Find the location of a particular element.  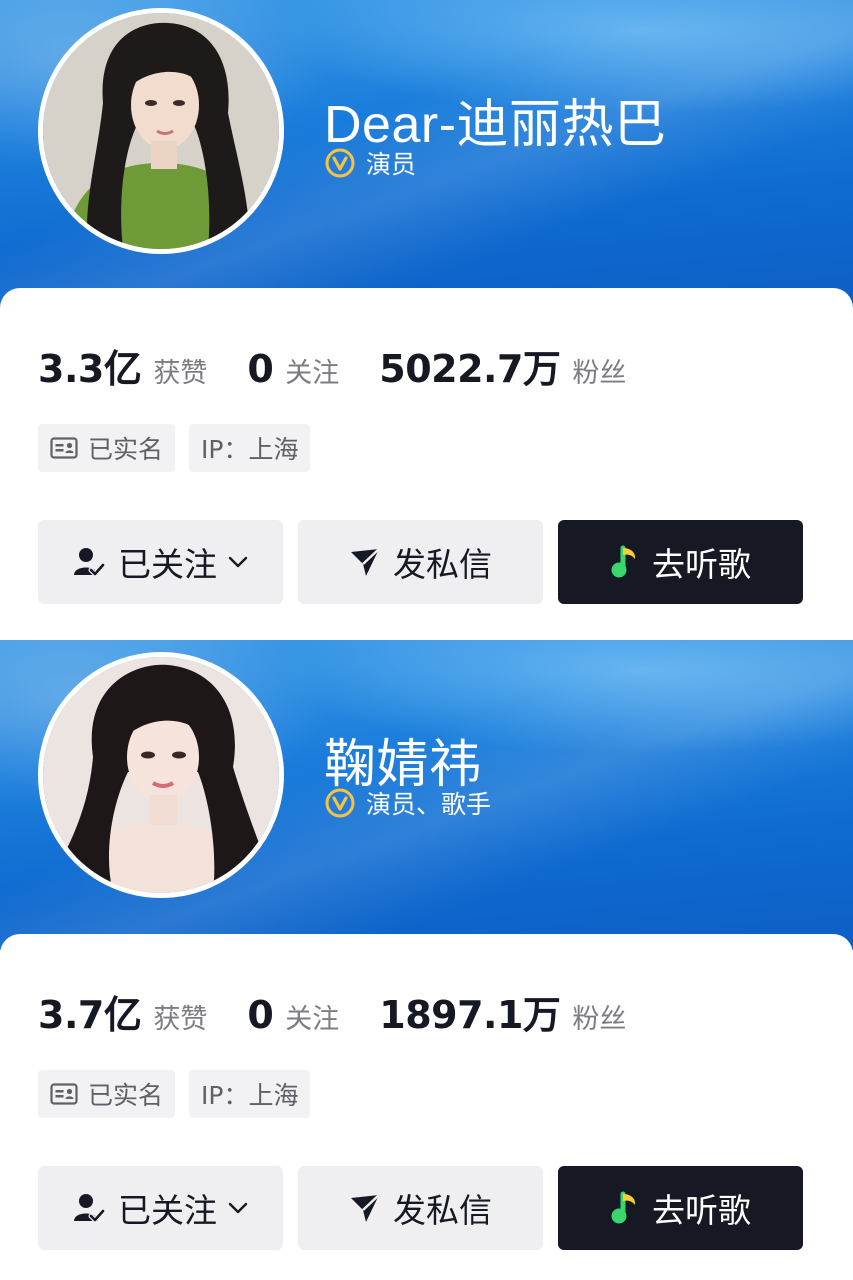

certification: 演员 is located at coordinates (370, 163).